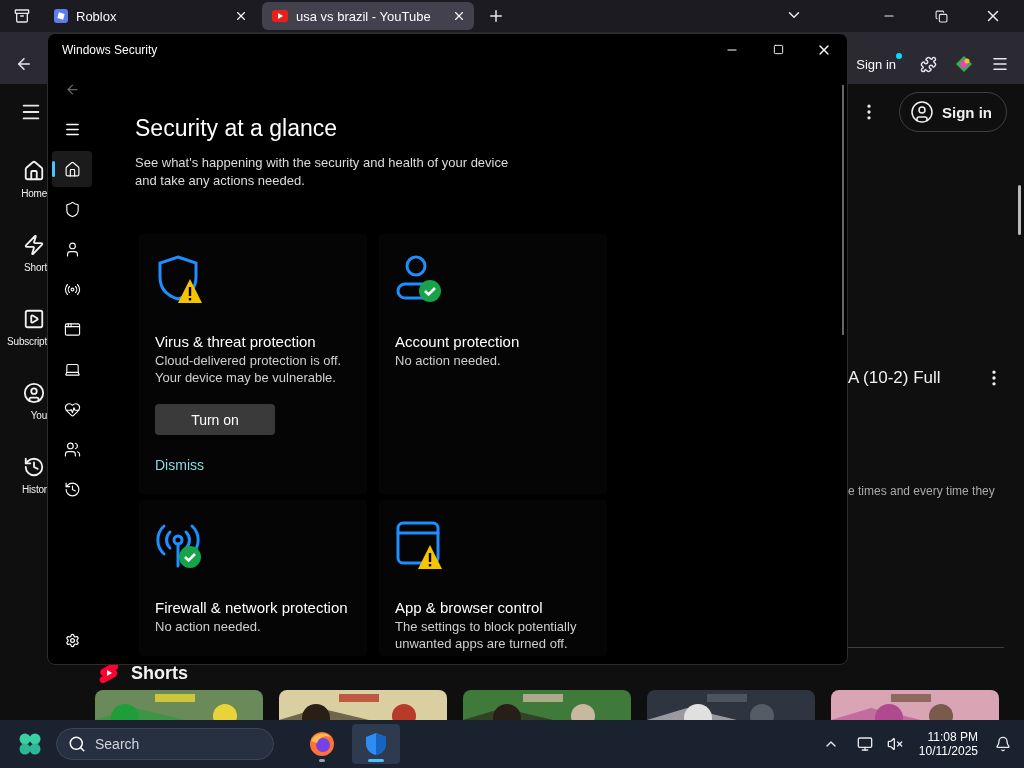  I want to click on tab-list-icon, so click(22, 16).